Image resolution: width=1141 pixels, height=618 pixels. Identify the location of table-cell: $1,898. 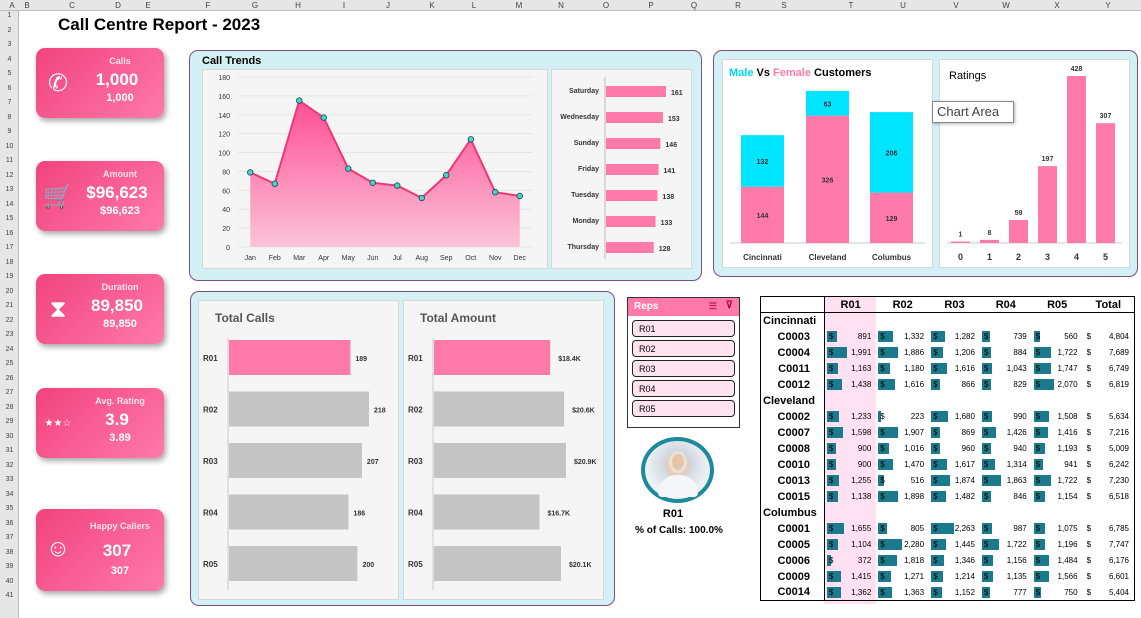
(902, 497).